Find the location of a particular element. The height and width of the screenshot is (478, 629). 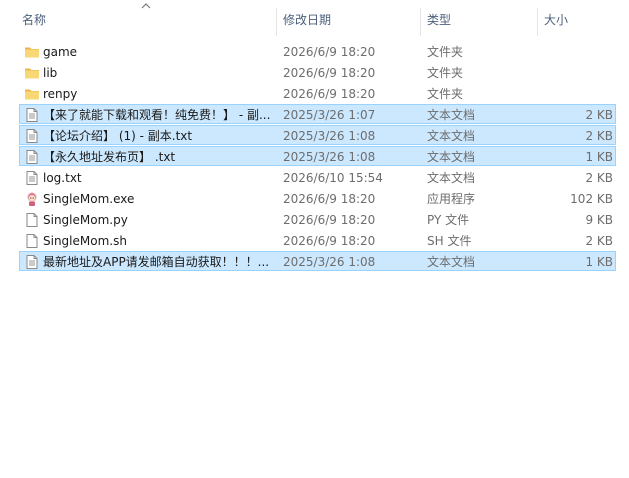

file-name: renpy is located at coordinates (60, 94).